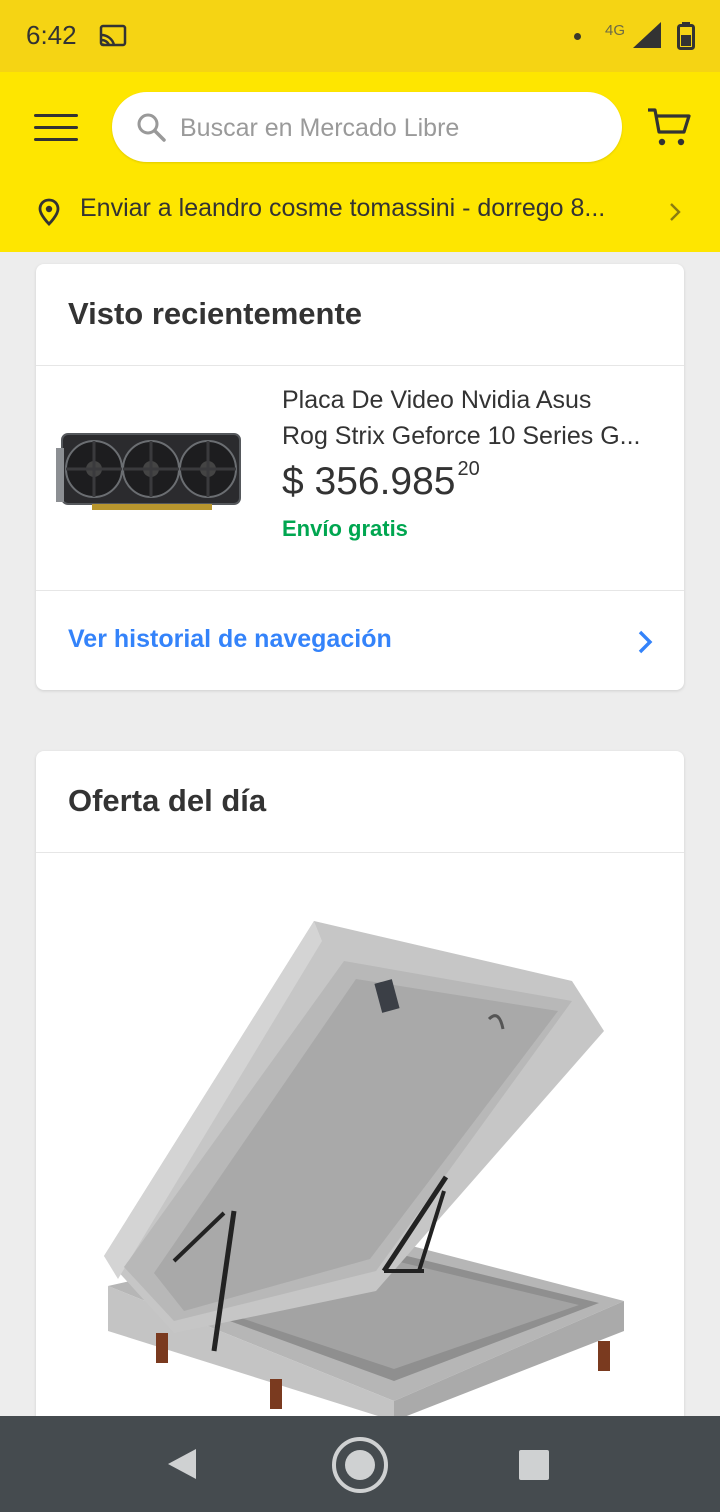 This screenshot has height=1512, width=720. I want to click on price-cents: 20, so click(468, 469).